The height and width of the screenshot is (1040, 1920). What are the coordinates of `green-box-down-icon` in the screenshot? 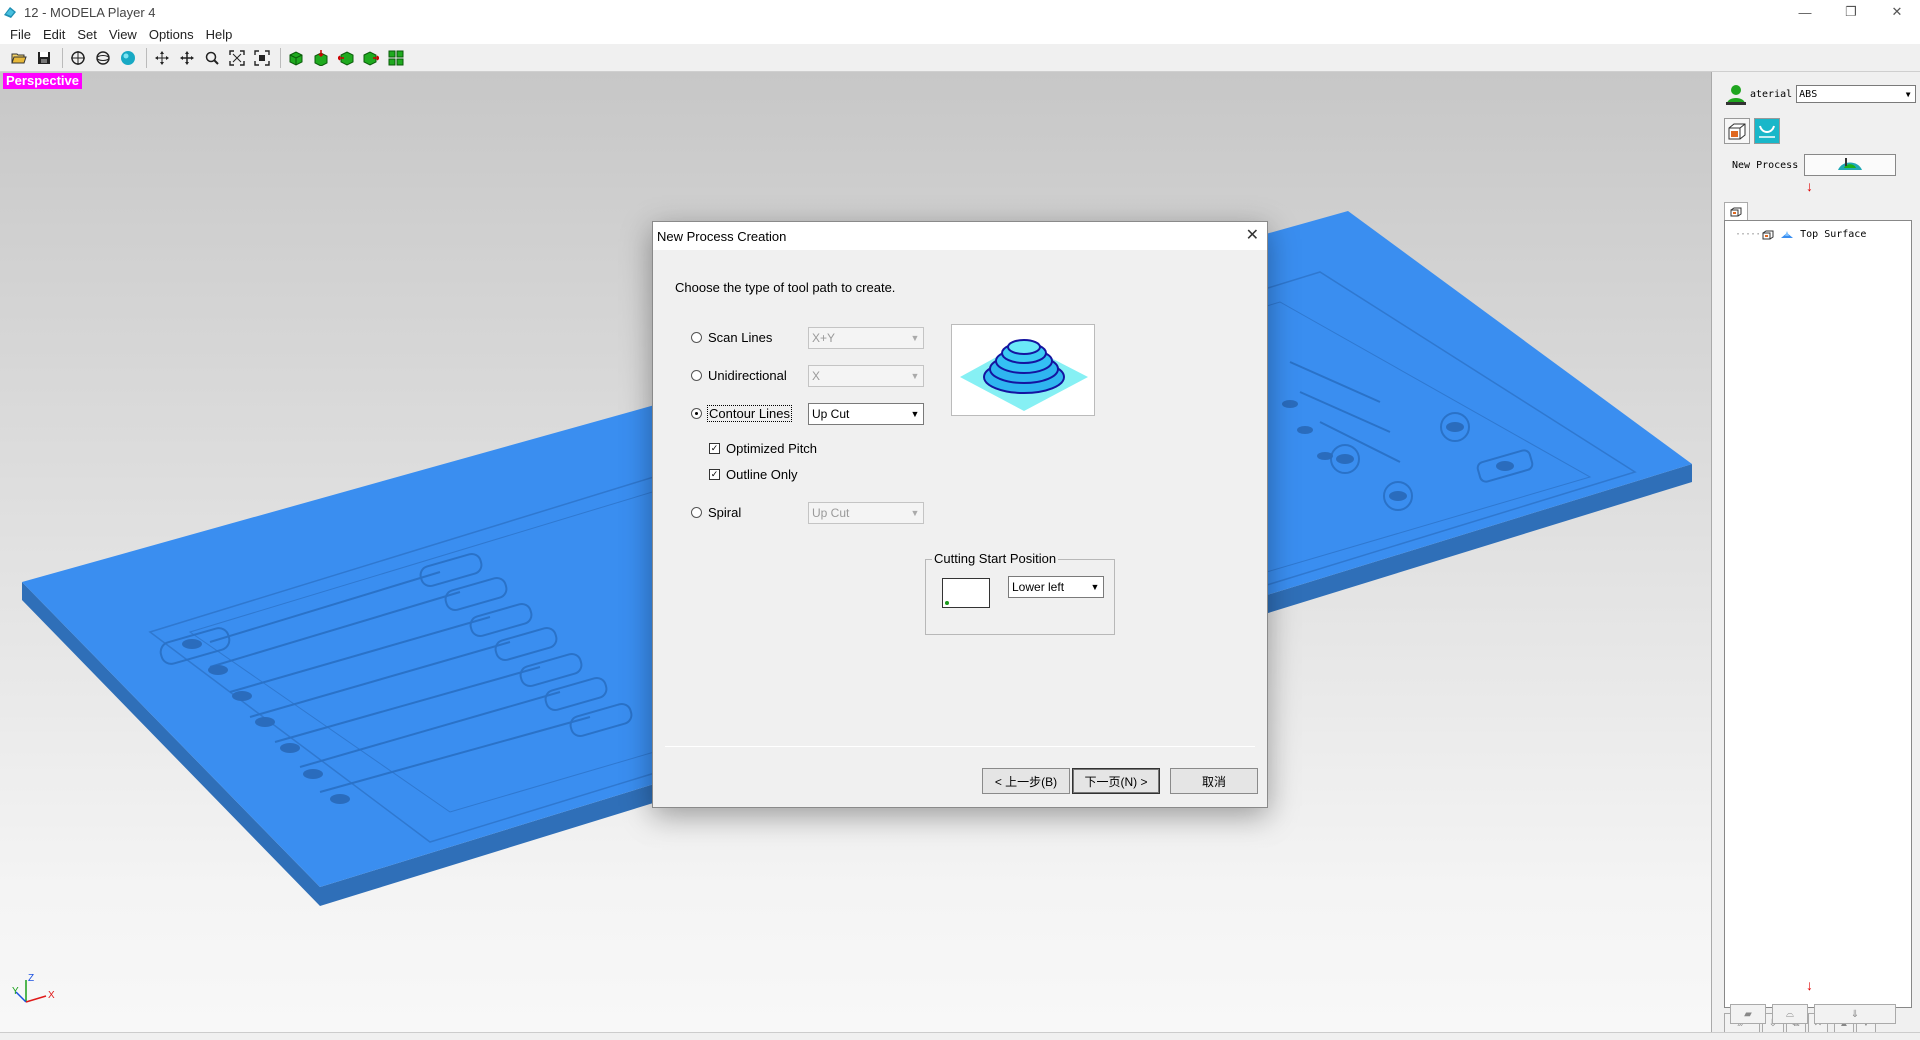 It's located at (321, 58).